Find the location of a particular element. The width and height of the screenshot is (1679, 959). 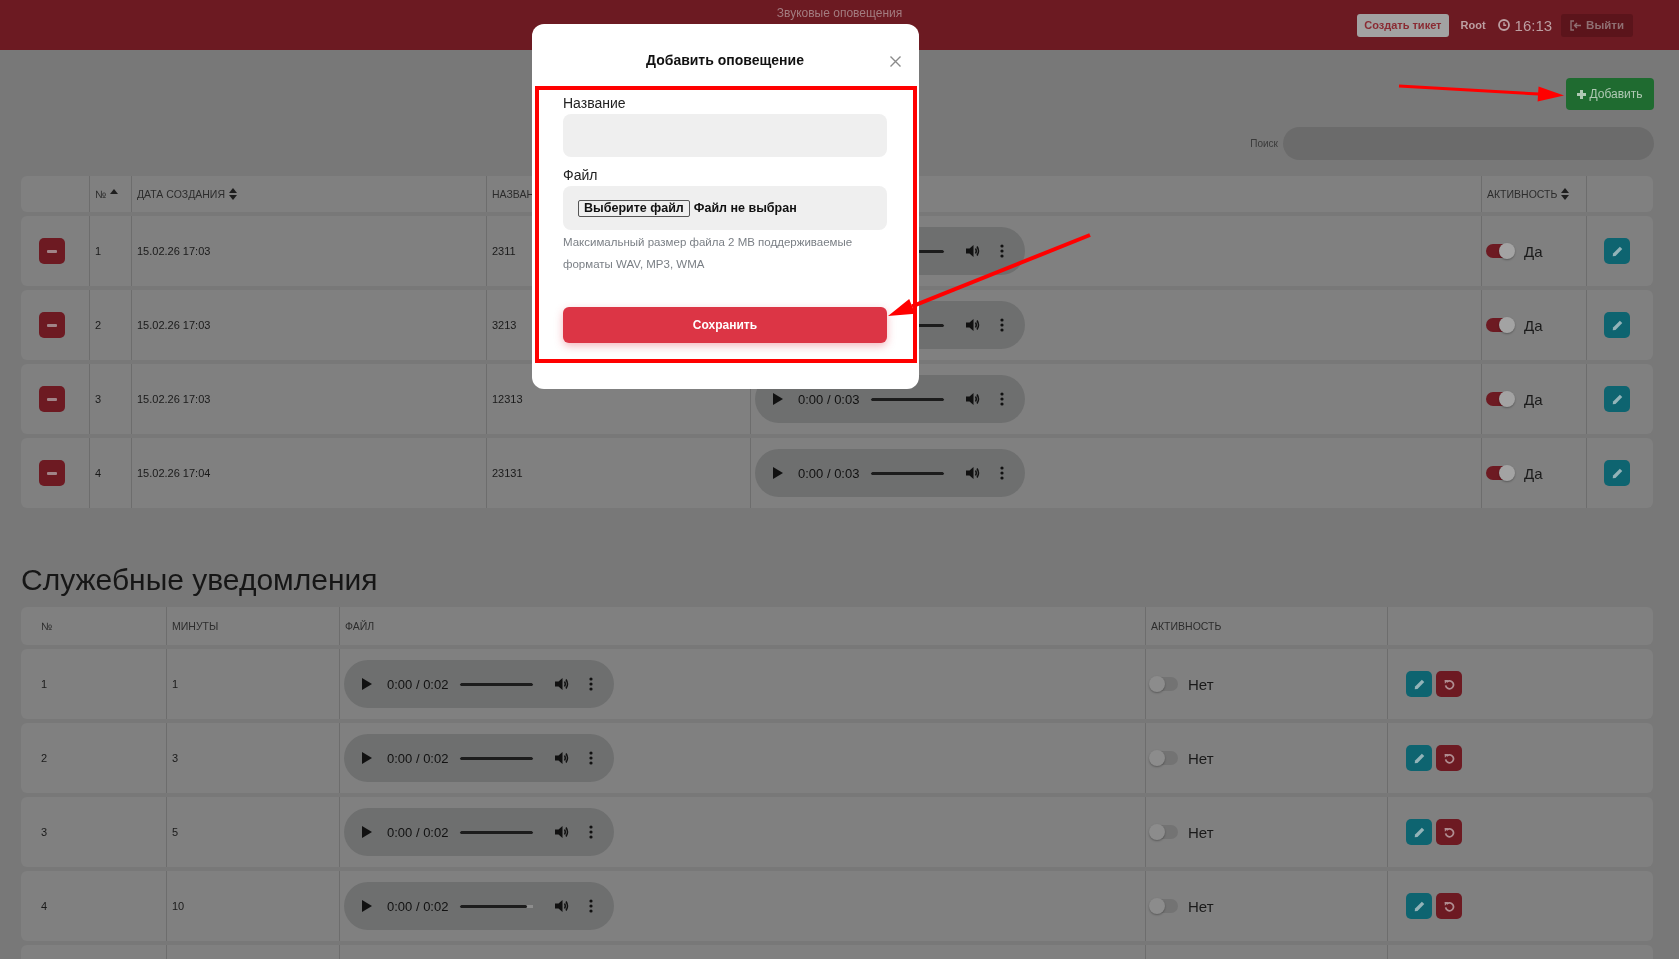

minutes-value: 3 is located at coordinates (175, 758).